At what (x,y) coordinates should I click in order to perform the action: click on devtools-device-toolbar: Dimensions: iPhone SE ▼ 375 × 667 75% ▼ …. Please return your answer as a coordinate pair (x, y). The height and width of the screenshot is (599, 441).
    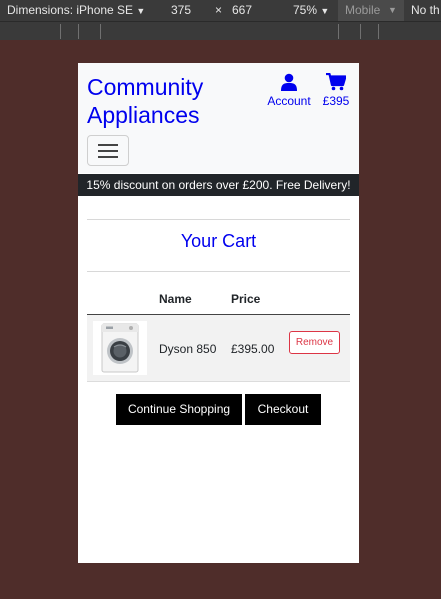
    Looking at the image, I should click on (220, 10).